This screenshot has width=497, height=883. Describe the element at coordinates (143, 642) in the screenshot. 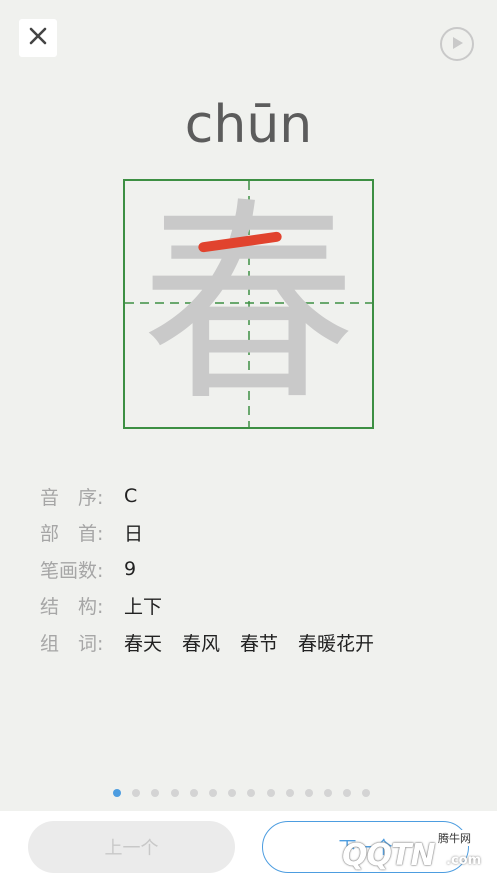

I see `word-item: 春天` at that location.